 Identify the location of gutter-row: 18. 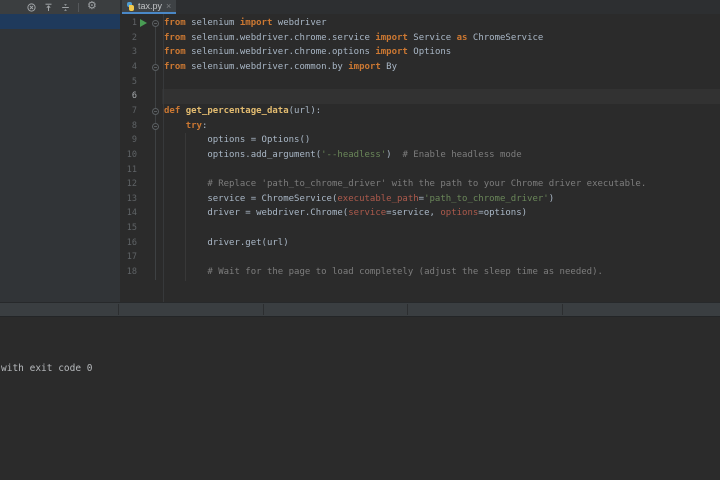
(141, 272).